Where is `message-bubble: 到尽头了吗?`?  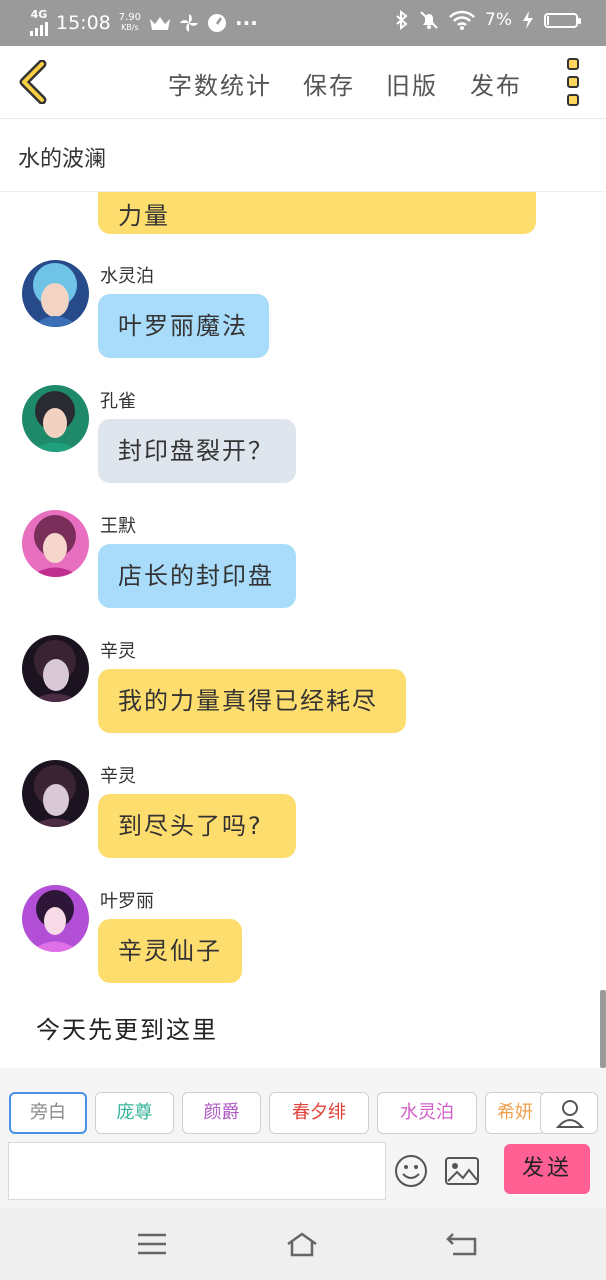 message-bubble: 到尽头了吗? is located at coordinates (197, 826).